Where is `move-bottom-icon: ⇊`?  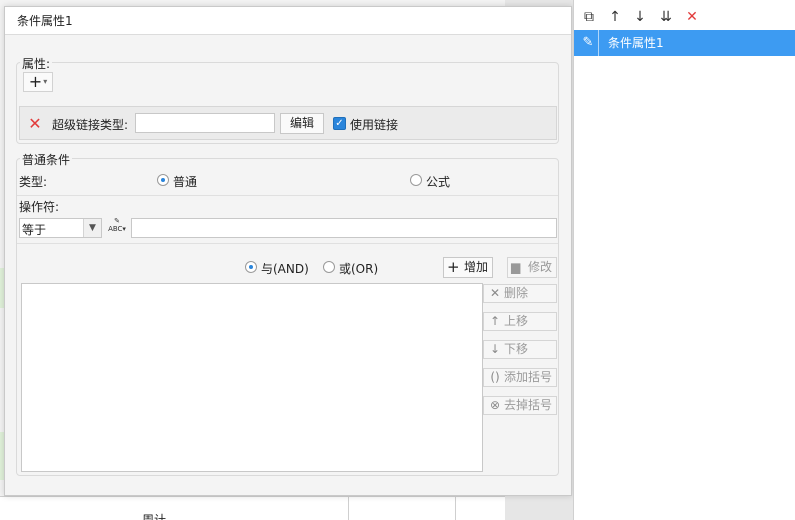 move-bottom-icon: ⇊ is located at coordinates (666, 17).